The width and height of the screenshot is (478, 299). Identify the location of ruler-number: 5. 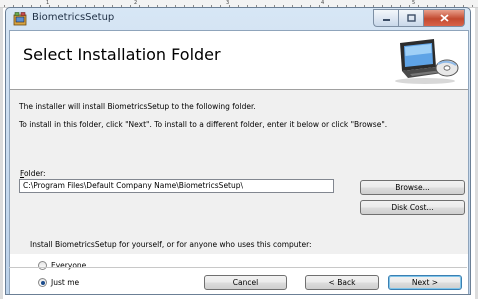
(414, 3).